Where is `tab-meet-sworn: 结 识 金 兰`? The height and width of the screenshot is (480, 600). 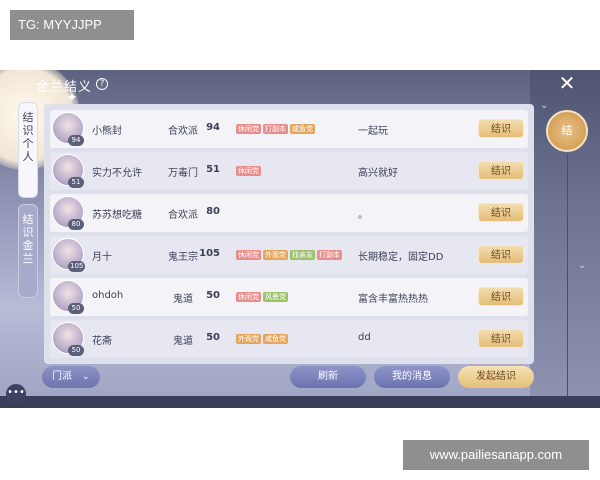
tab-meet-sworn: 结 识 金 兰 is located at coordinates (28, 251).